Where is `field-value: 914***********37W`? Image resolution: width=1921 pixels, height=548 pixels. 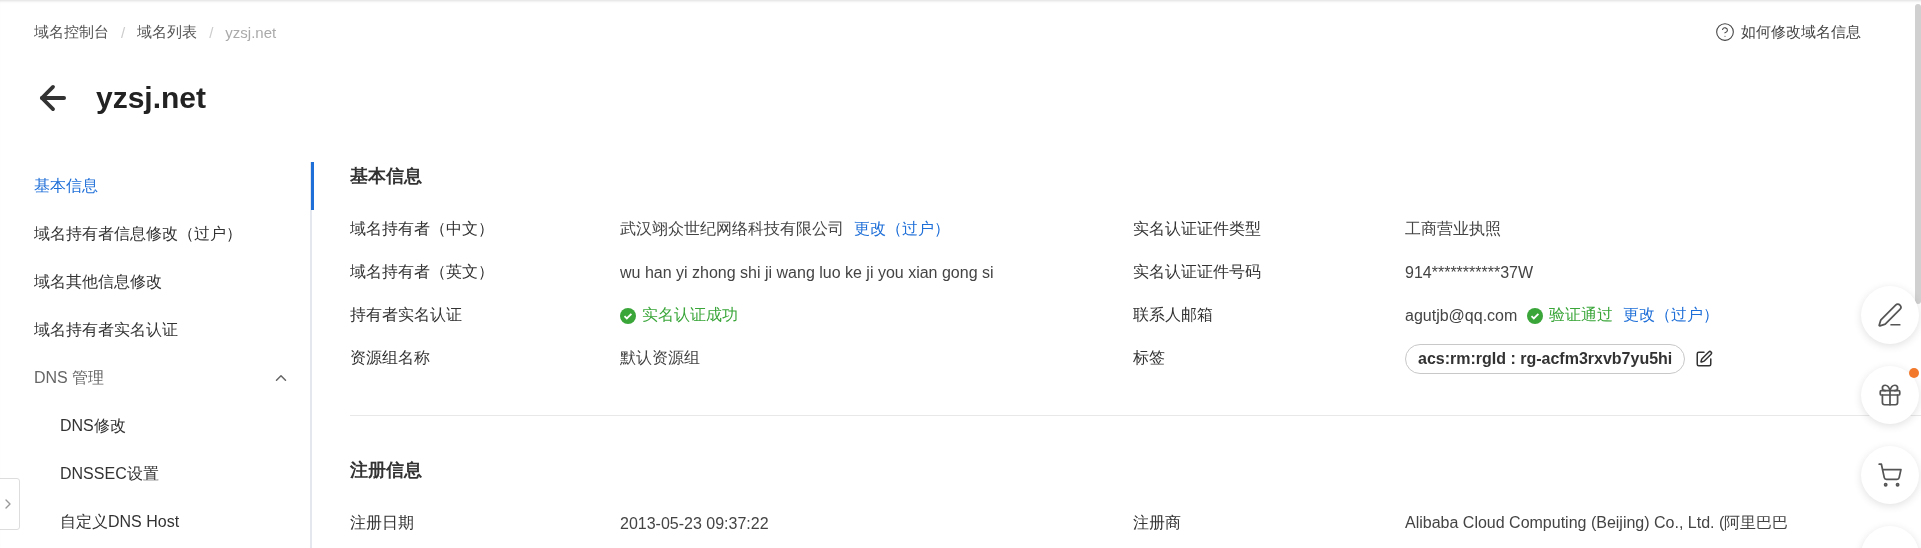
field-value: 914***********37W is located at coordinates (1469, 272).